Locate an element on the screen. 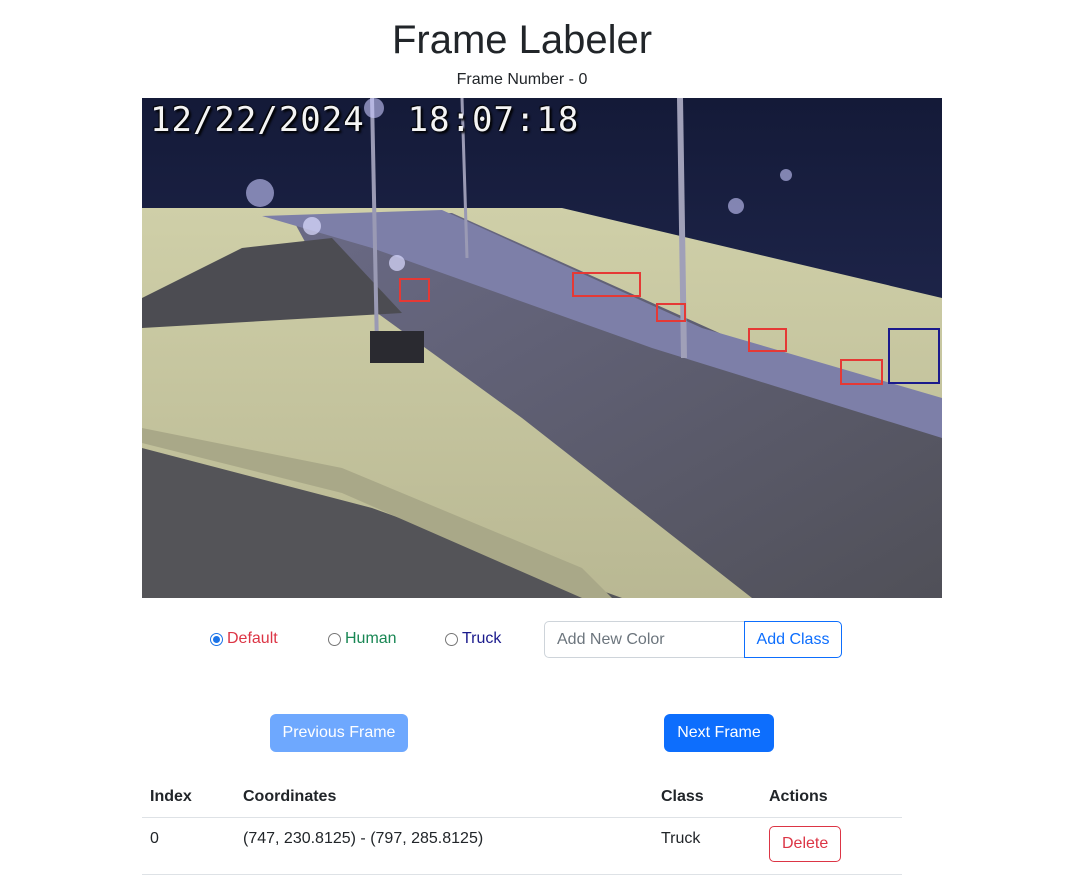  next-frame-button: Next Frame is located at coordinates (719, 733).